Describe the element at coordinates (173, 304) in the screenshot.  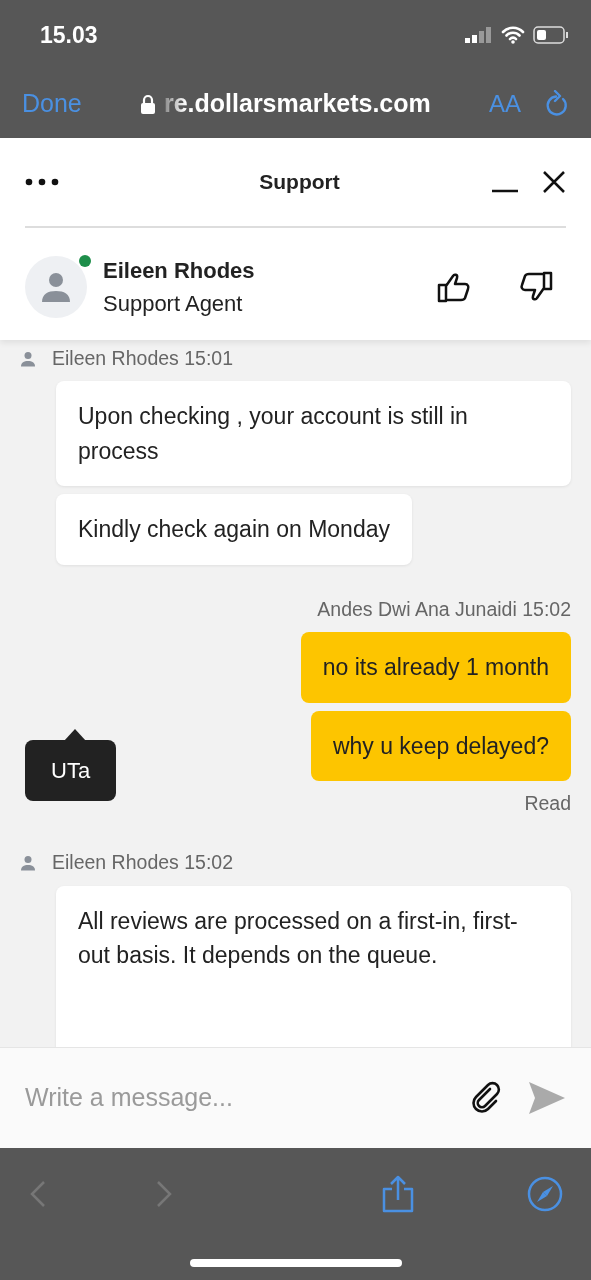
I see `agent-role: Support Agent` at that location.